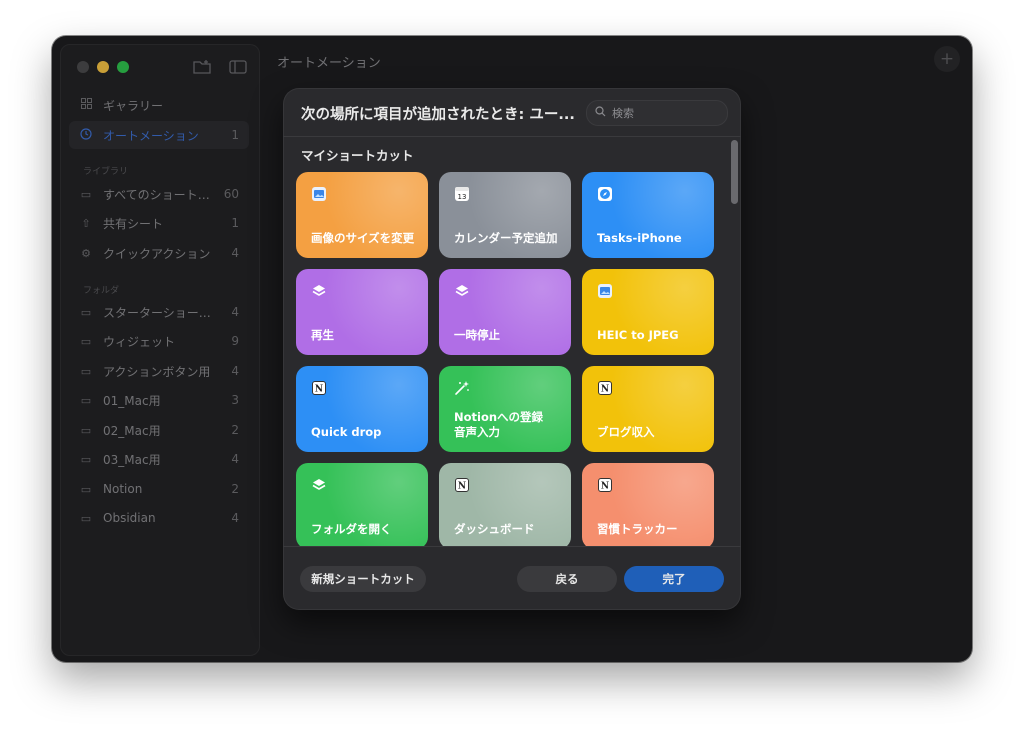 This screenshot has height=731, width=1024. I want to click on shortcut-tile-label: Notionへの登録 音声入力, so click(499, 424).